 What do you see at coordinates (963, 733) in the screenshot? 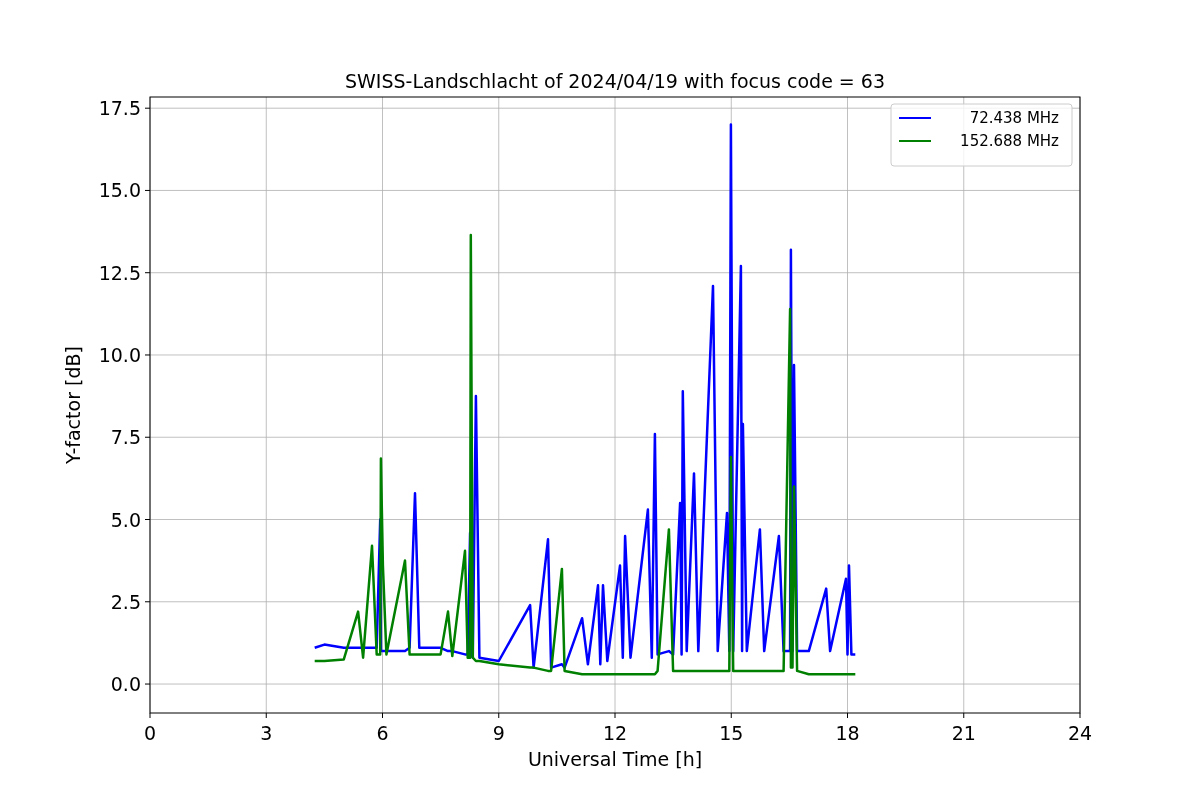
I see `x-tick-label: 21` at bounding box center [963, 733].